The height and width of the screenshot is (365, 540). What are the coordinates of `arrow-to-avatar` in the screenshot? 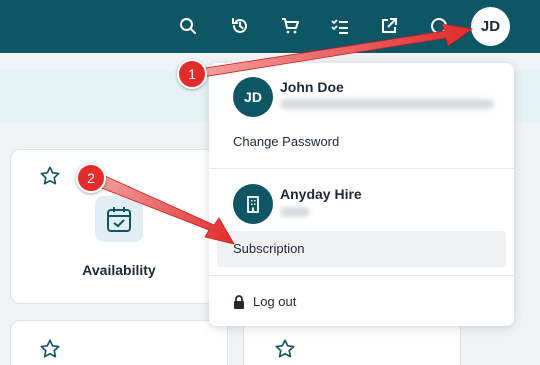 It's located at (333, 51).